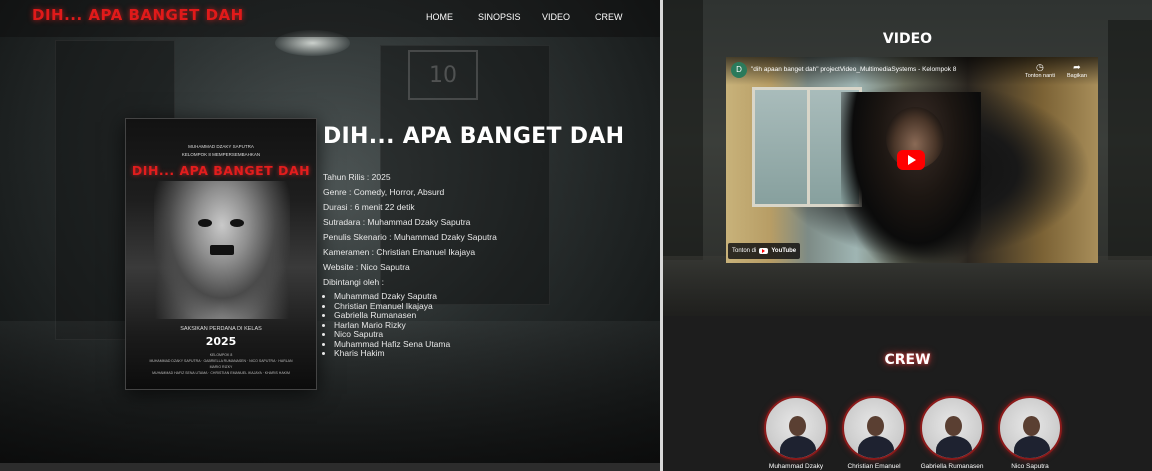 This screenshot has height=471, width=1152. I want to click on crew-card: Gabriella Rumanasen, so click(952, 433).